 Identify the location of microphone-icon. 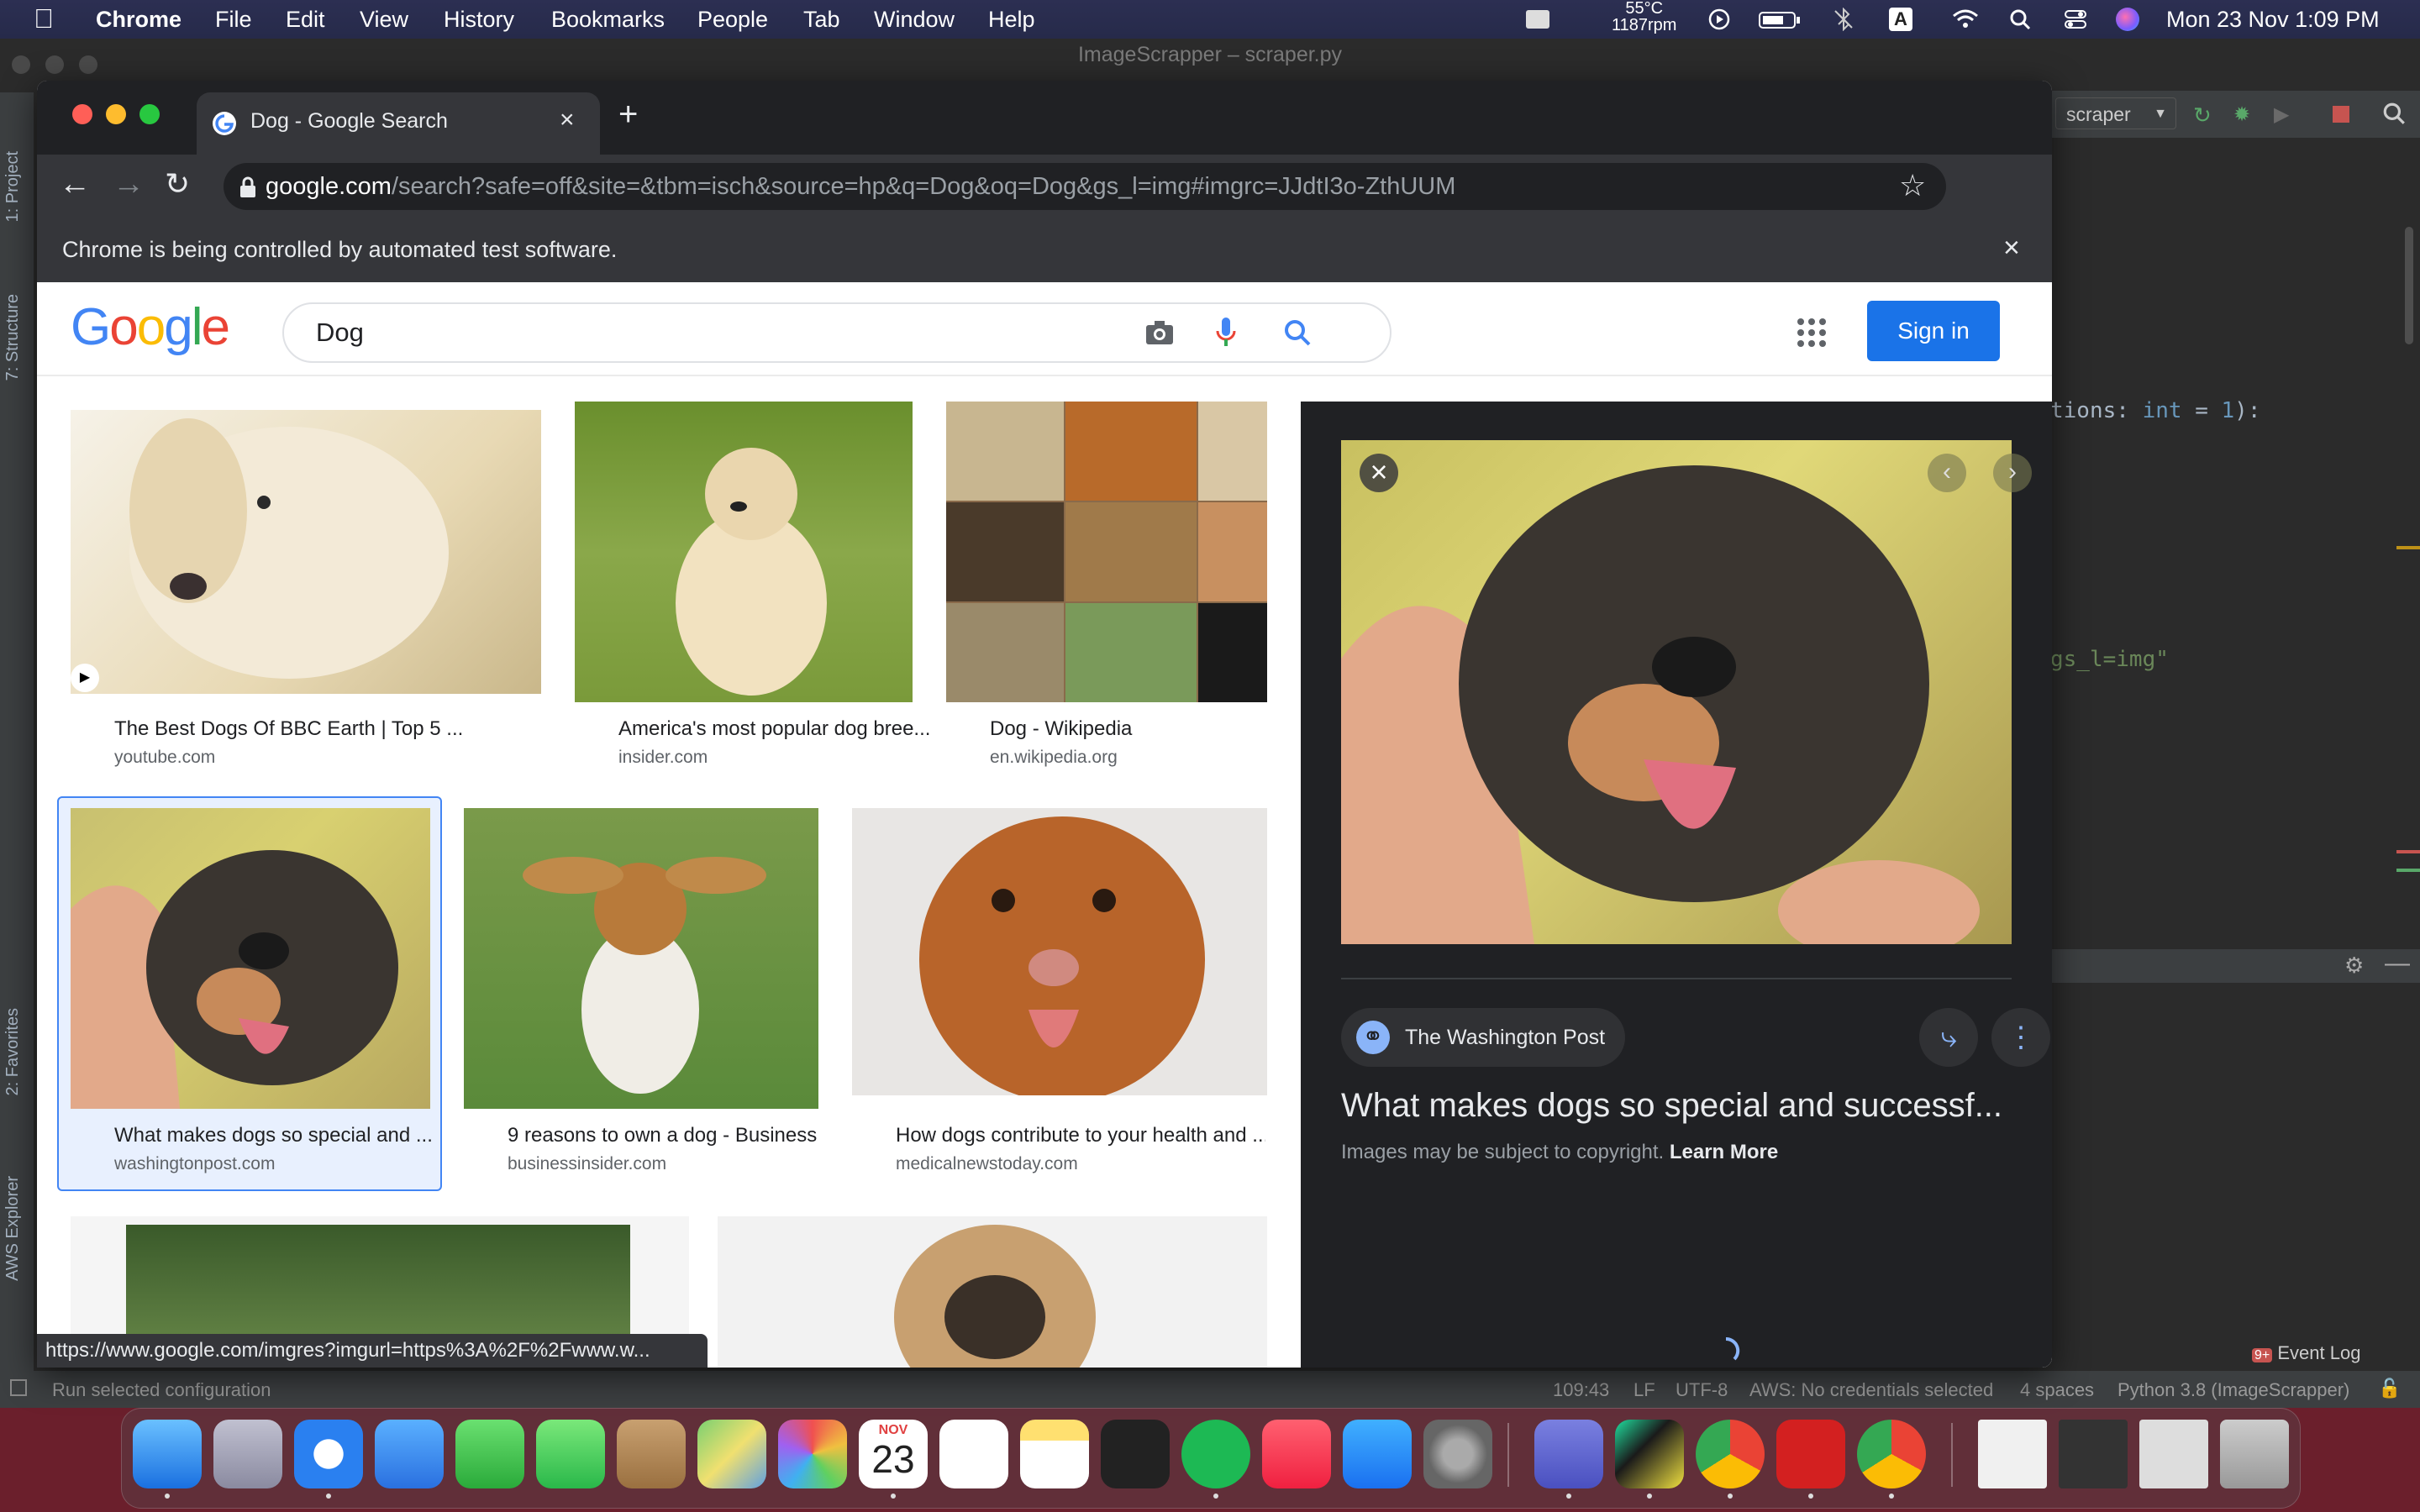
(1226, 332).